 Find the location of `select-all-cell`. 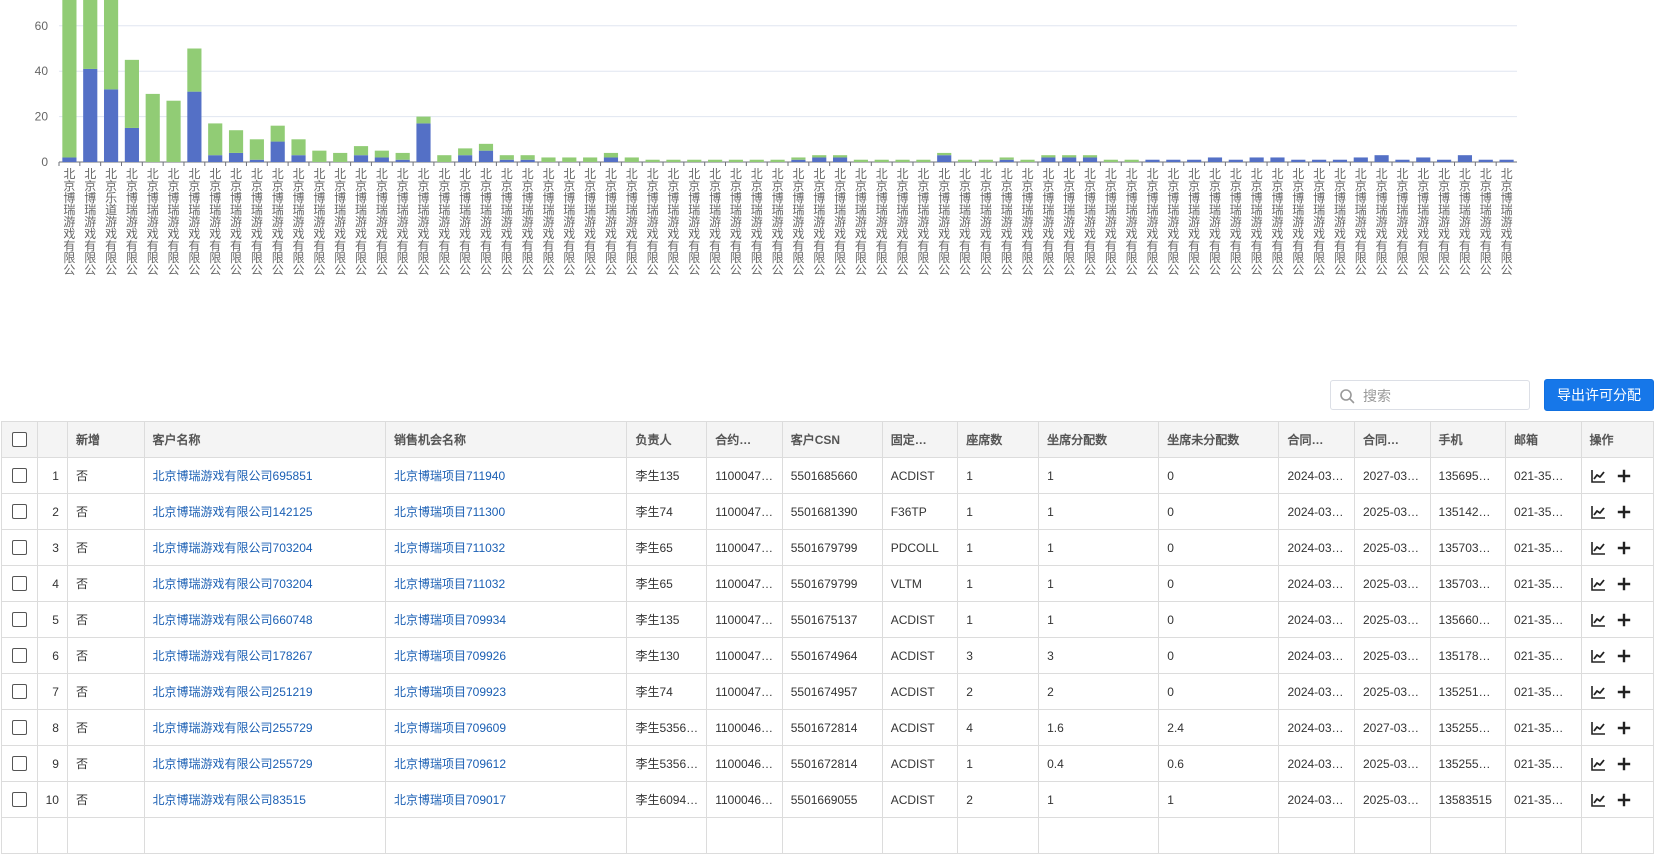

select-all-cell is located at coordinates (19, 439).